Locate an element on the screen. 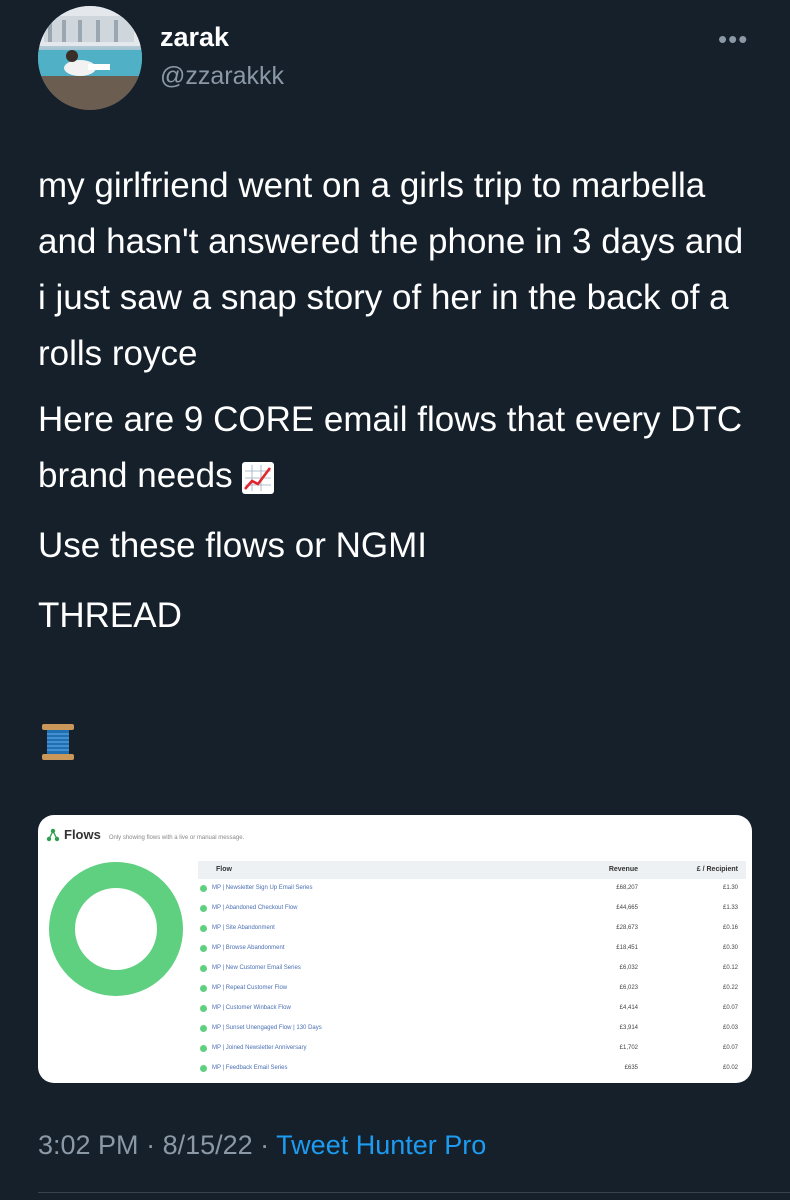 The width and height of the screenshot is (790, 1200). flow-per-recipient: £0.12 is located at coordinates (730, 968).